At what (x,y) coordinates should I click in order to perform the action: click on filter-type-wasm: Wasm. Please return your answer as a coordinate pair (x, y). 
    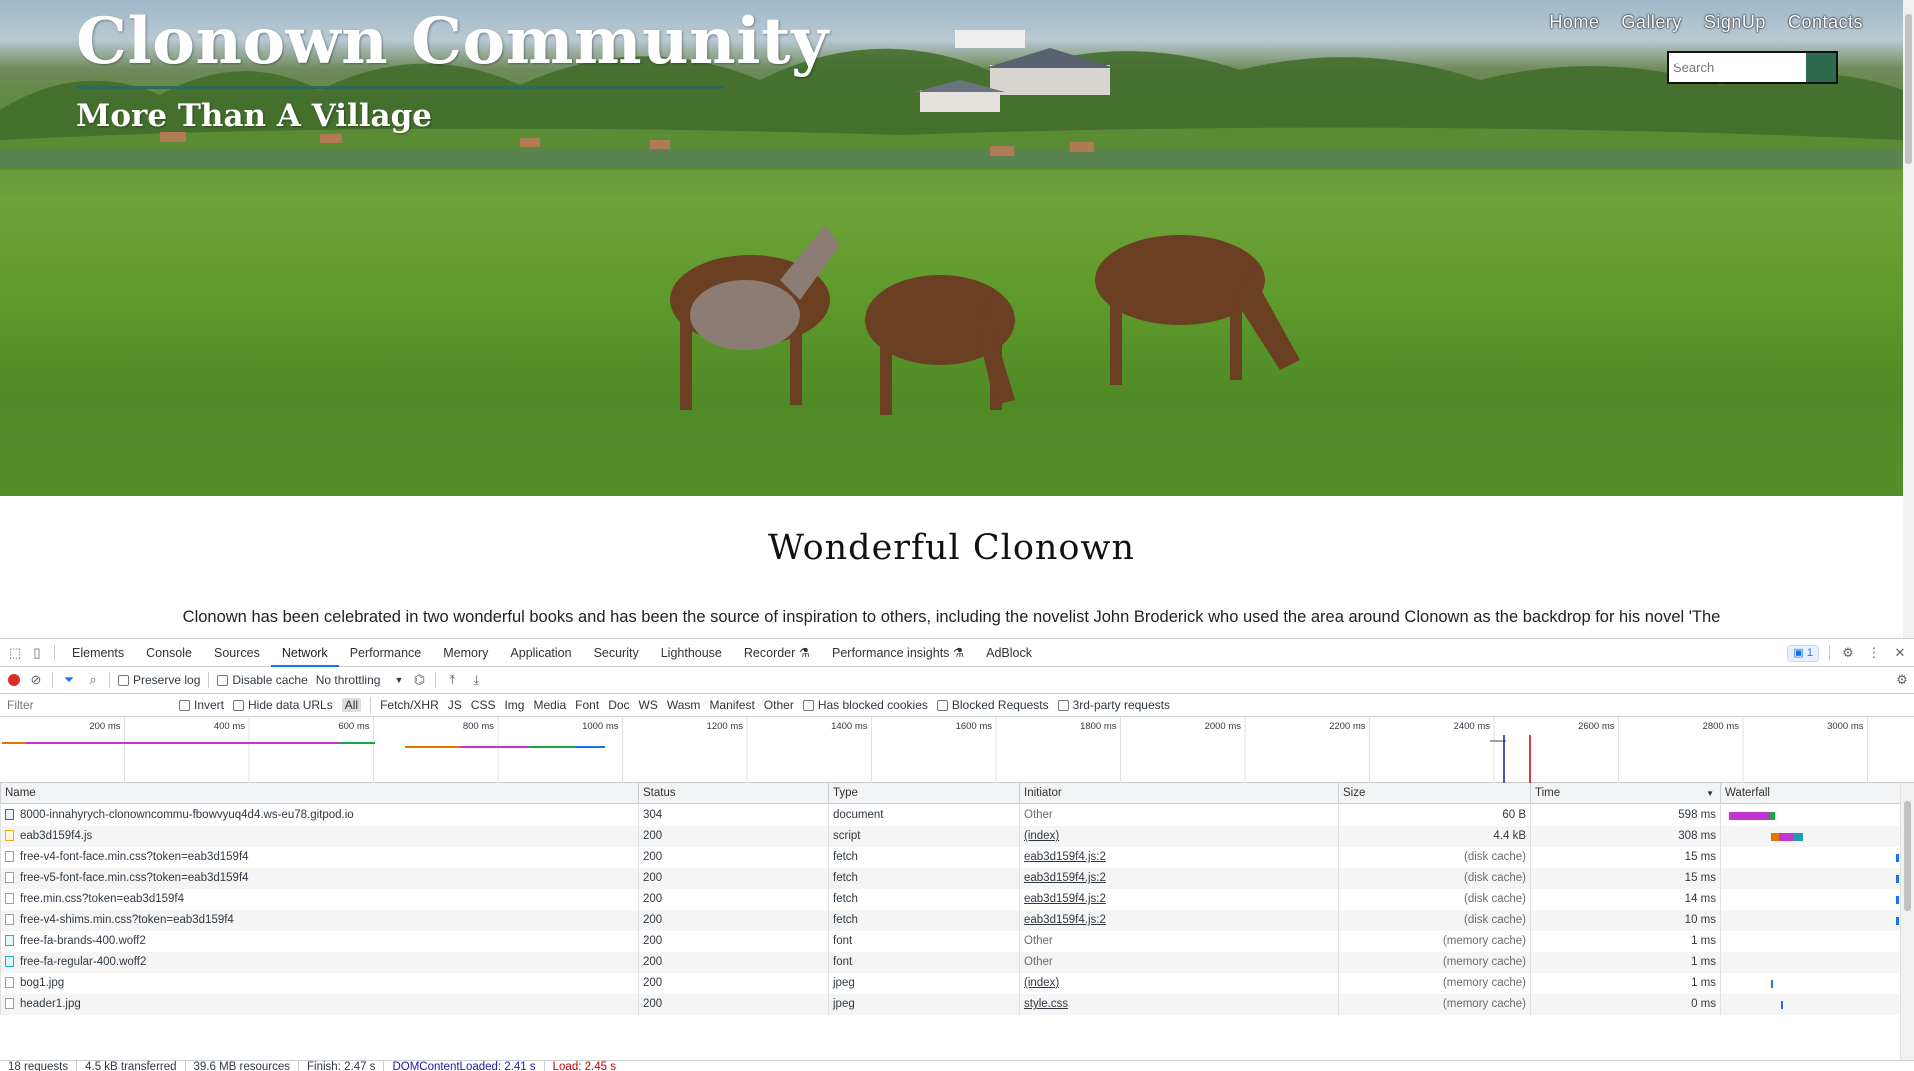
    Looking at the image, I should click on (684, 705).